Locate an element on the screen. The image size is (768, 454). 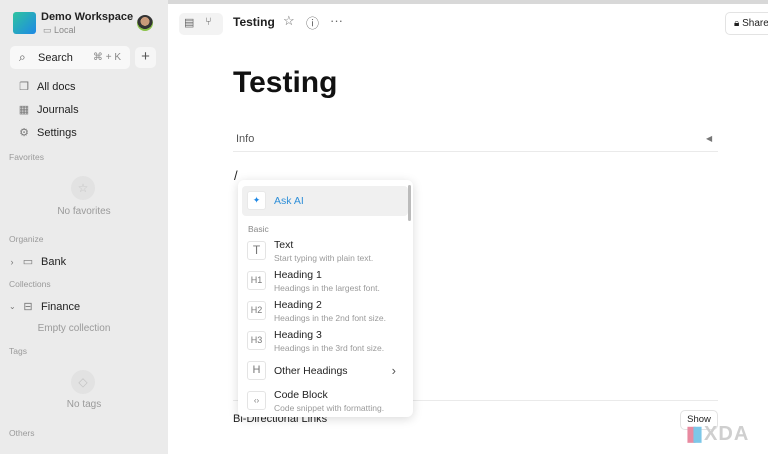
info-icon: ⓘ is located at coordinates (312, 22).